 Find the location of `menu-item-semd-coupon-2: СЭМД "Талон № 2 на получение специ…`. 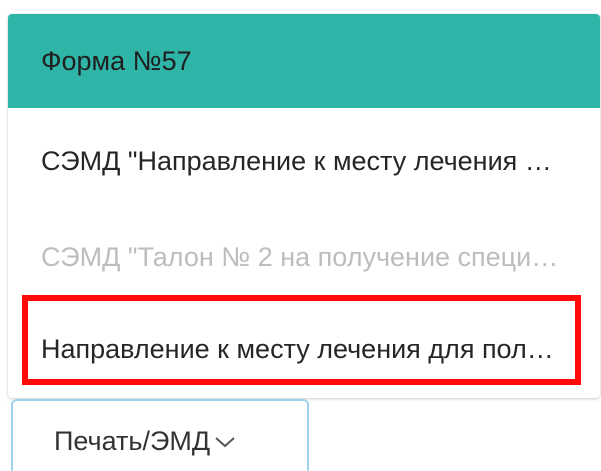

menu-item-semd-coupon-2: СЭМД "Талон № 2 на получение специ… is located at coordinates (300, 257).